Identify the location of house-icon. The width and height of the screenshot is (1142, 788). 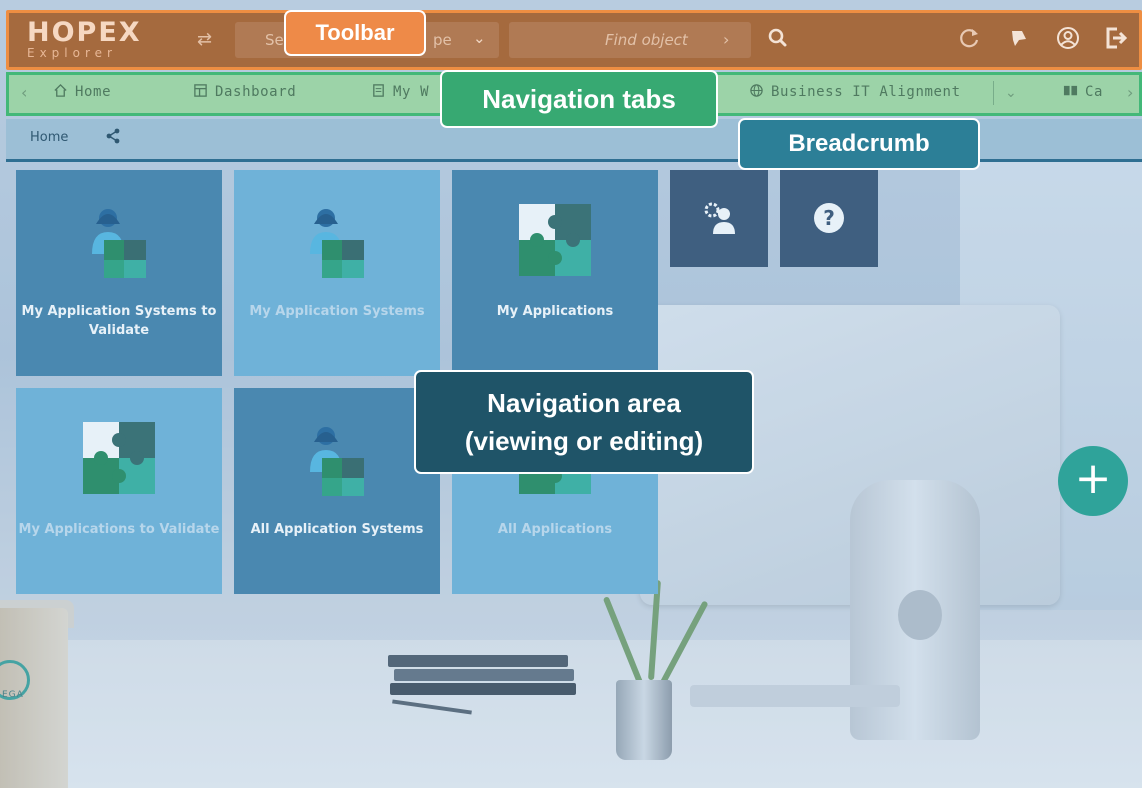
(60, 90).